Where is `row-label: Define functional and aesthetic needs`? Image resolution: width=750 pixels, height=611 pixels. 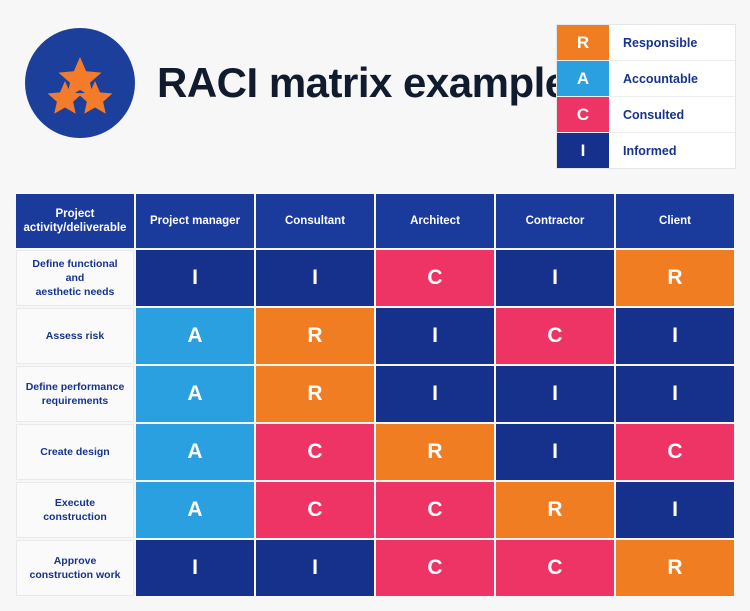 row-label: Define functional and aesthetic needs is located at coordinates (75, 278).